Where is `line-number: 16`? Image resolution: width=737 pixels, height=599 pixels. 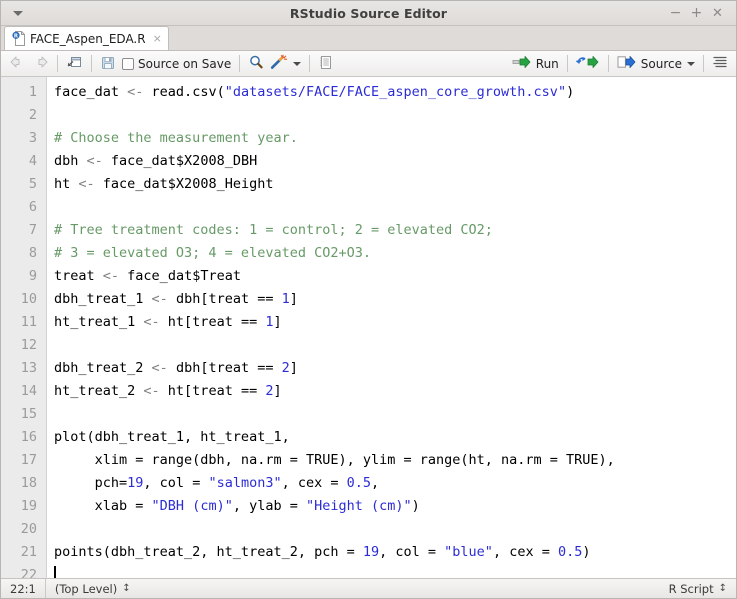
line-number: 16 is located at coordinates (28, 437).